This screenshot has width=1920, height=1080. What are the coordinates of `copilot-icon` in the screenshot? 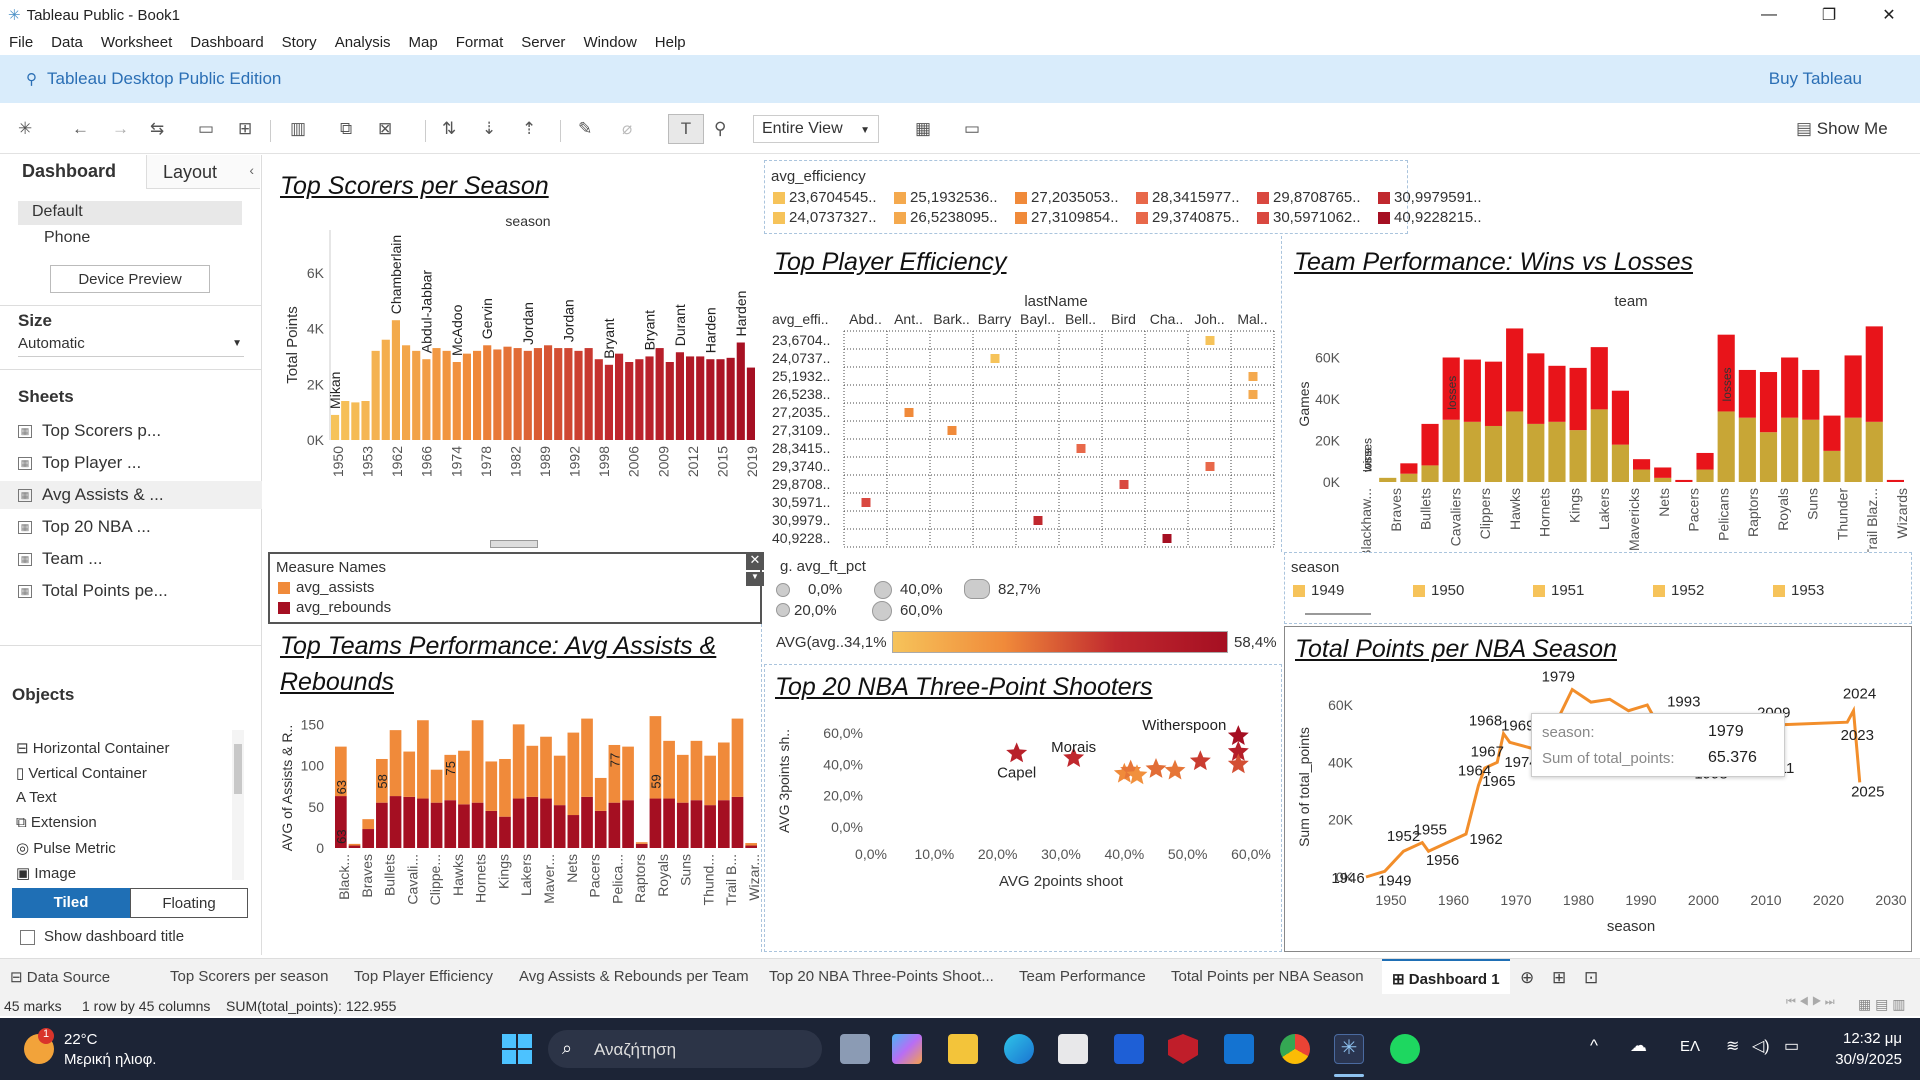 It's located at (907, 1049).